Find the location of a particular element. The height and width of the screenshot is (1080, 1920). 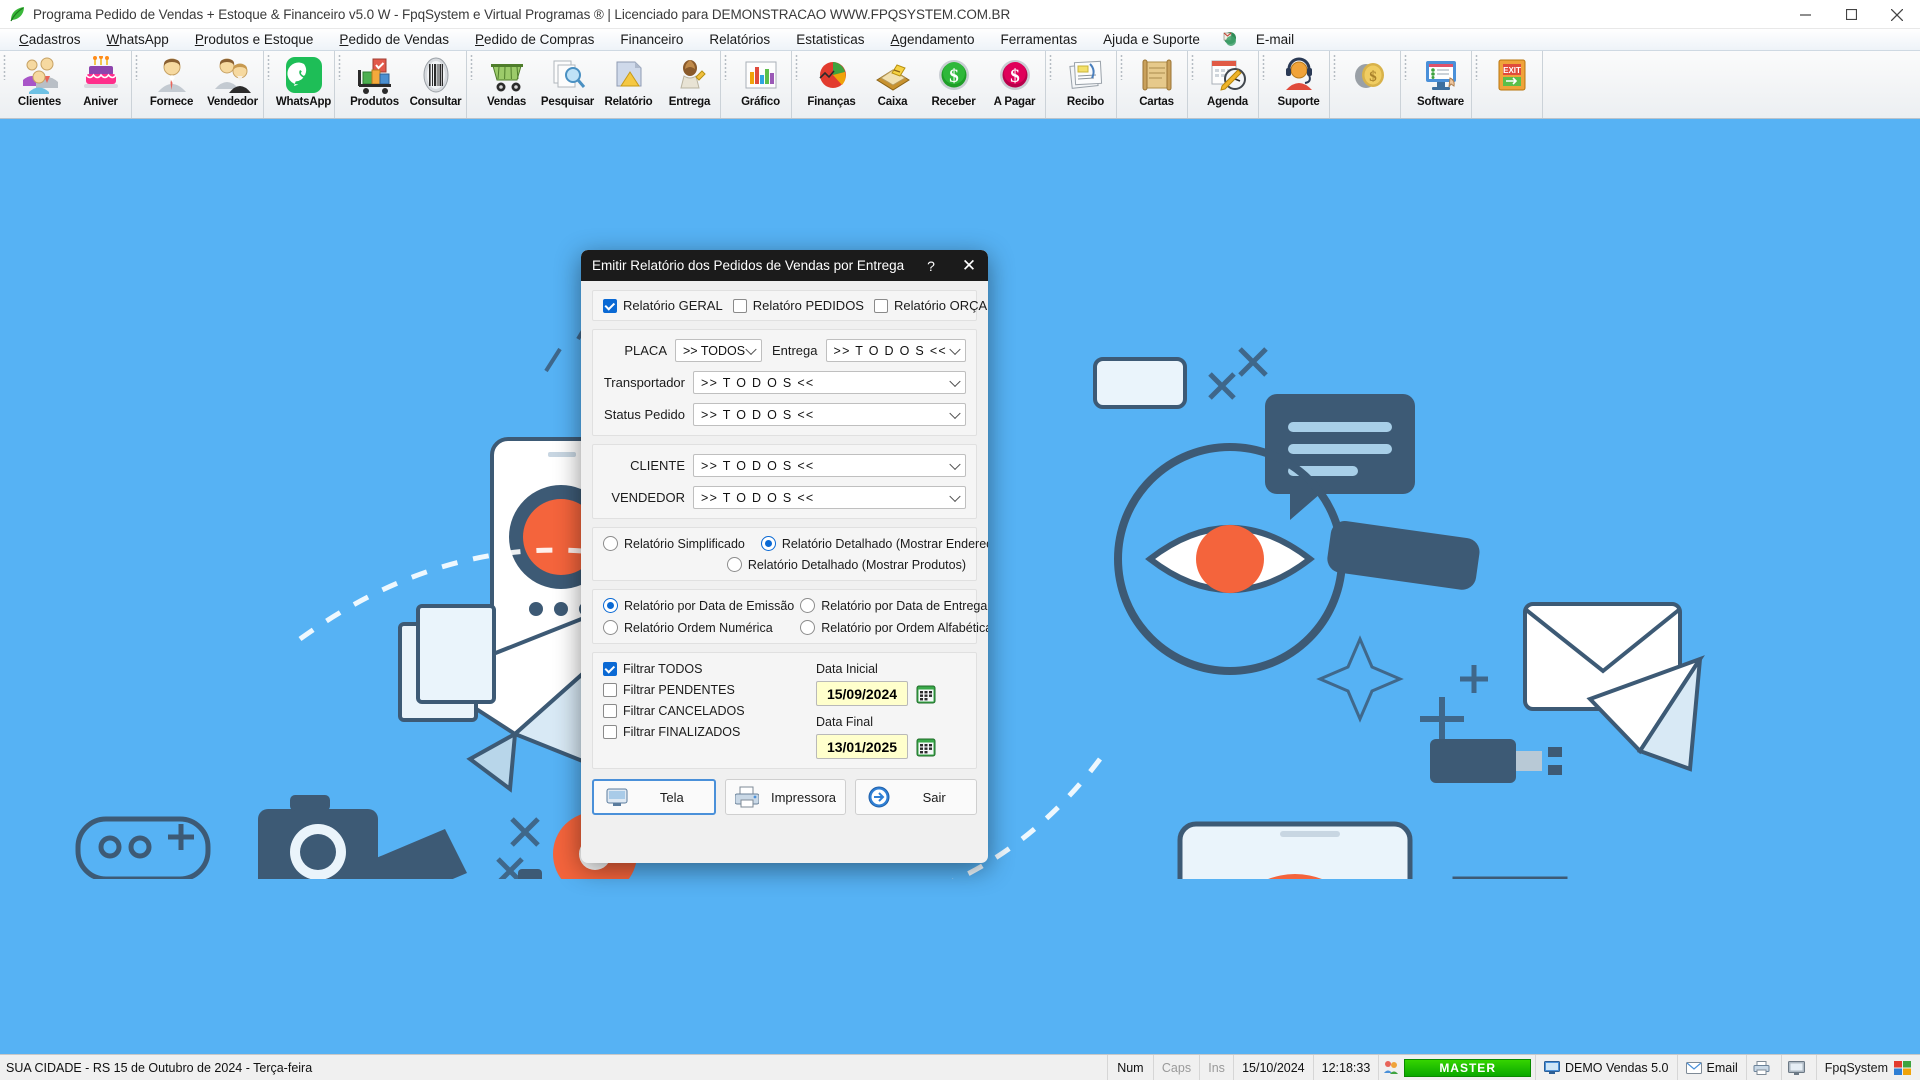

toolbar-button-fornece: Fornece is located at coordinates (171, 84).